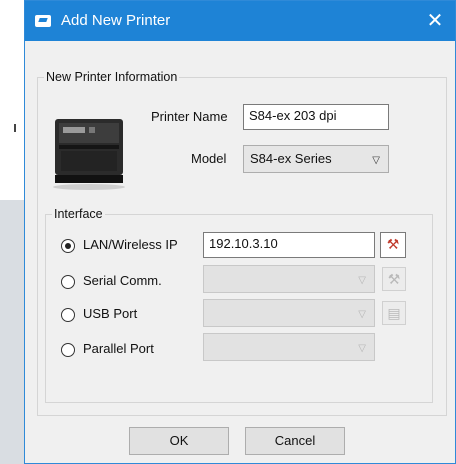 The height and width of the screenshot is (464, 456). Describe the element at coordinates (112, 77) in the screenshot. I see `new-printer-info-legend: New Printer Information` at that location.